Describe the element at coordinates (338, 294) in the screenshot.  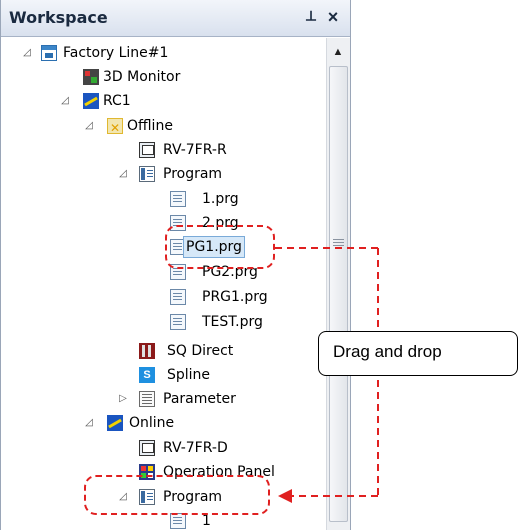
I see `scroll-thumb` at that location.